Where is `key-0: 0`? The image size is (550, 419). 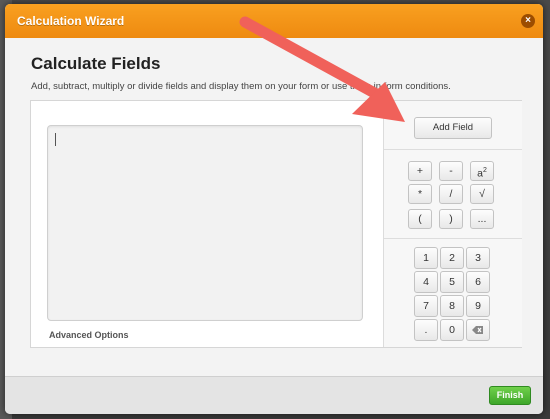 key-0: 0 is located at coordinates (452, 330).